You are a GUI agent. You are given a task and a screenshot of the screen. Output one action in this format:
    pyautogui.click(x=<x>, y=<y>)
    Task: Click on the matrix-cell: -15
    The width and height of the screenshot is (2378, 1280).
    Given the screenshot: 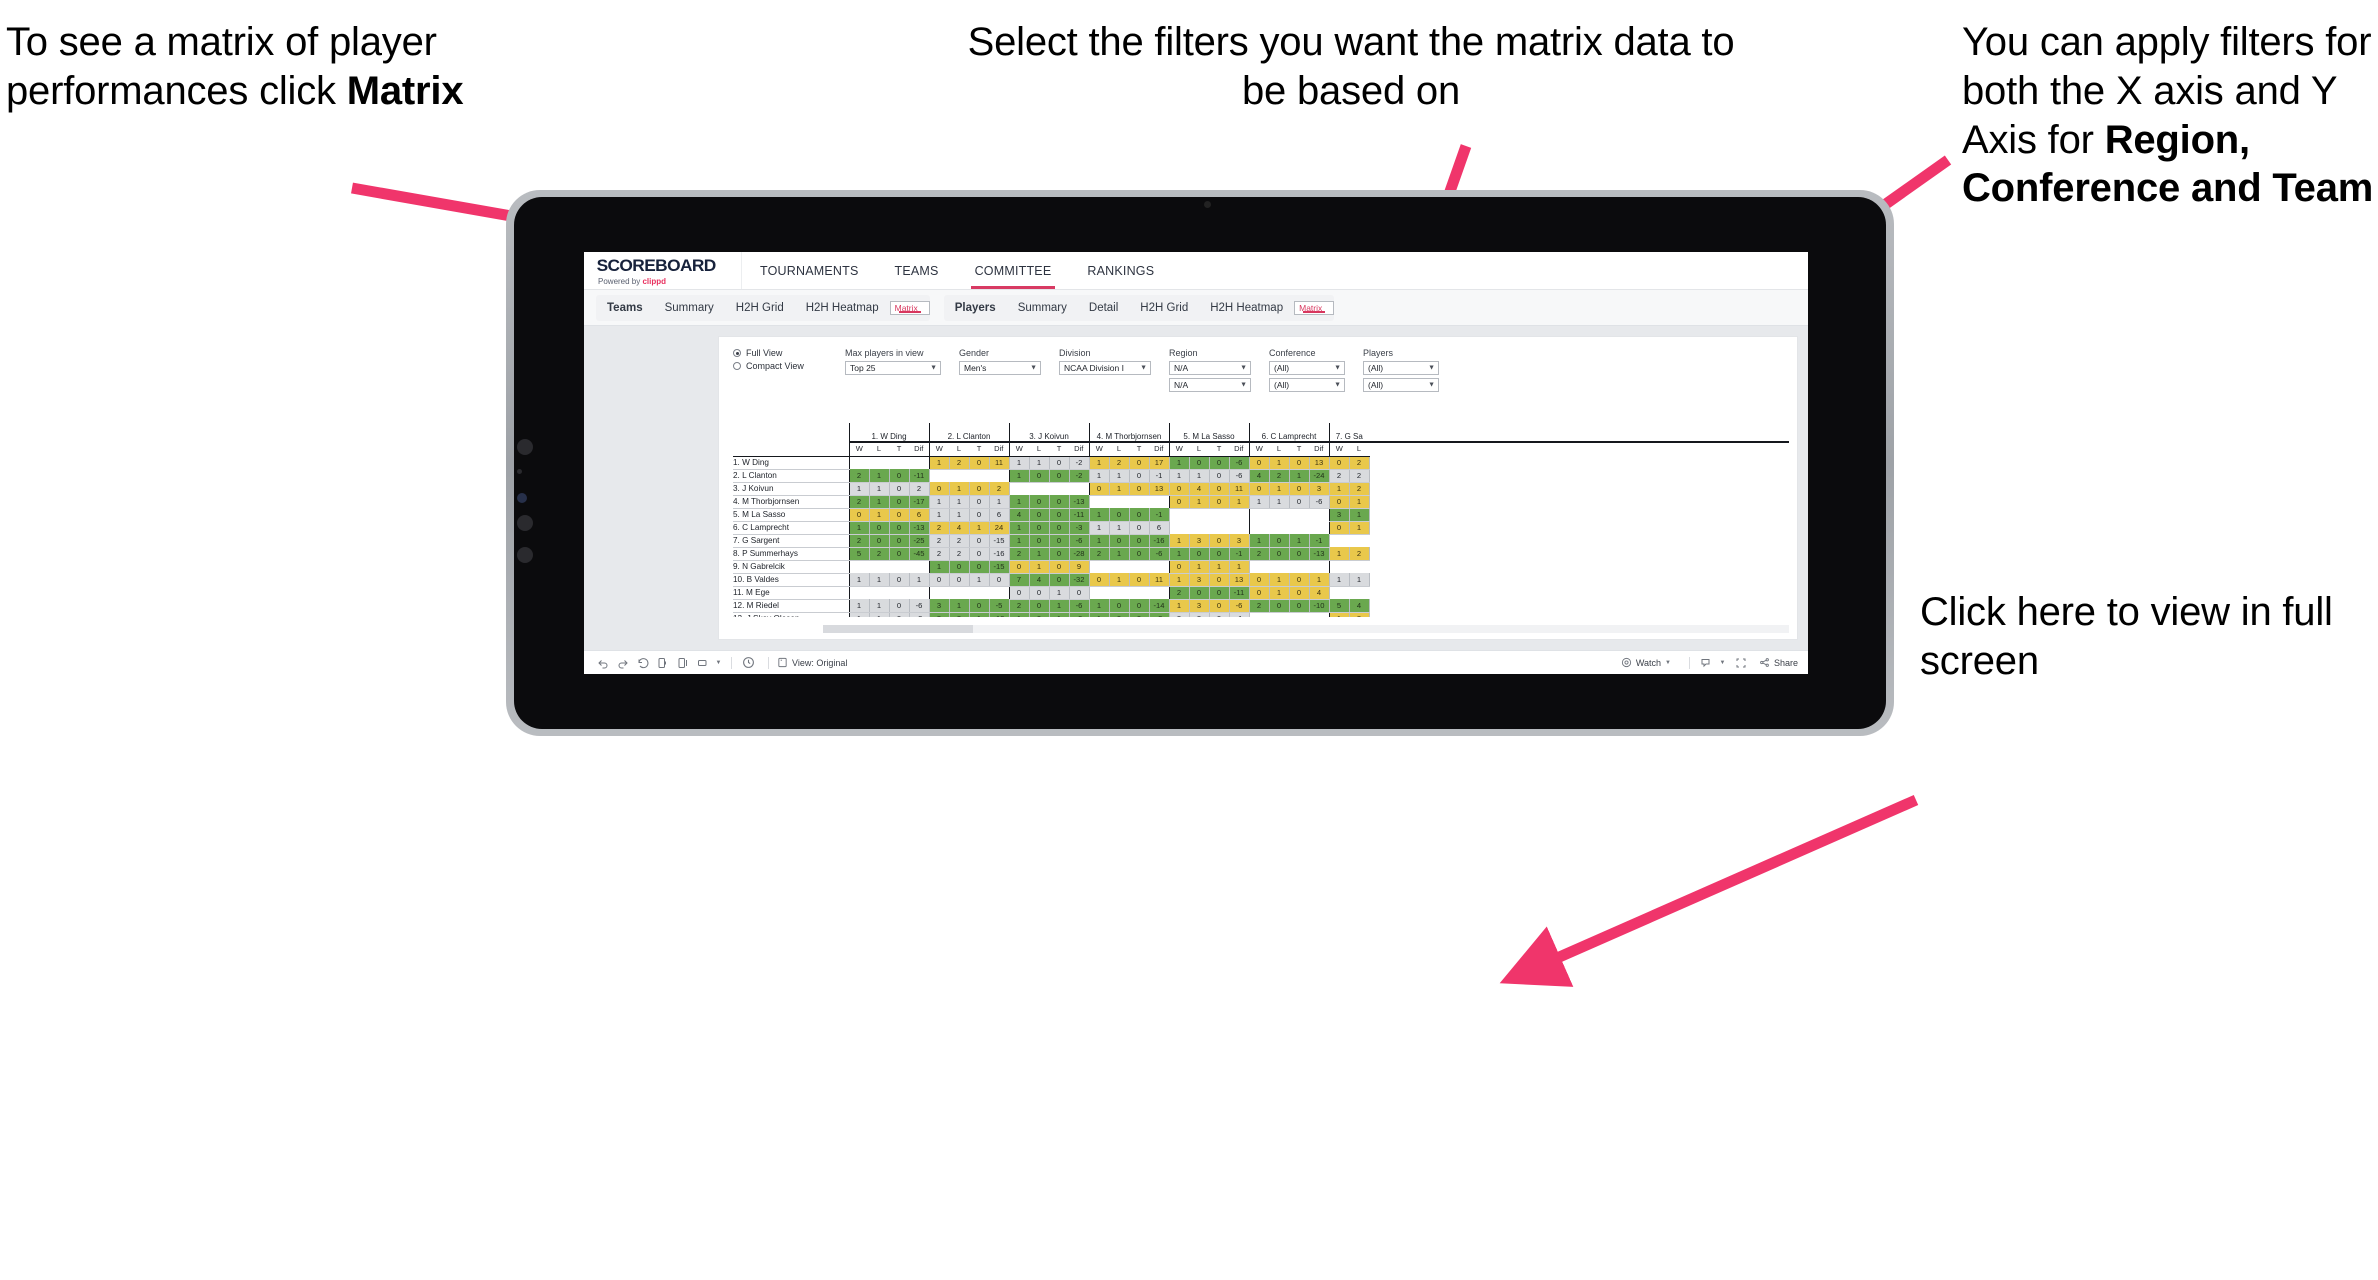 What is the action you would take?
    pyautogui.click(x=999, y=567)
    